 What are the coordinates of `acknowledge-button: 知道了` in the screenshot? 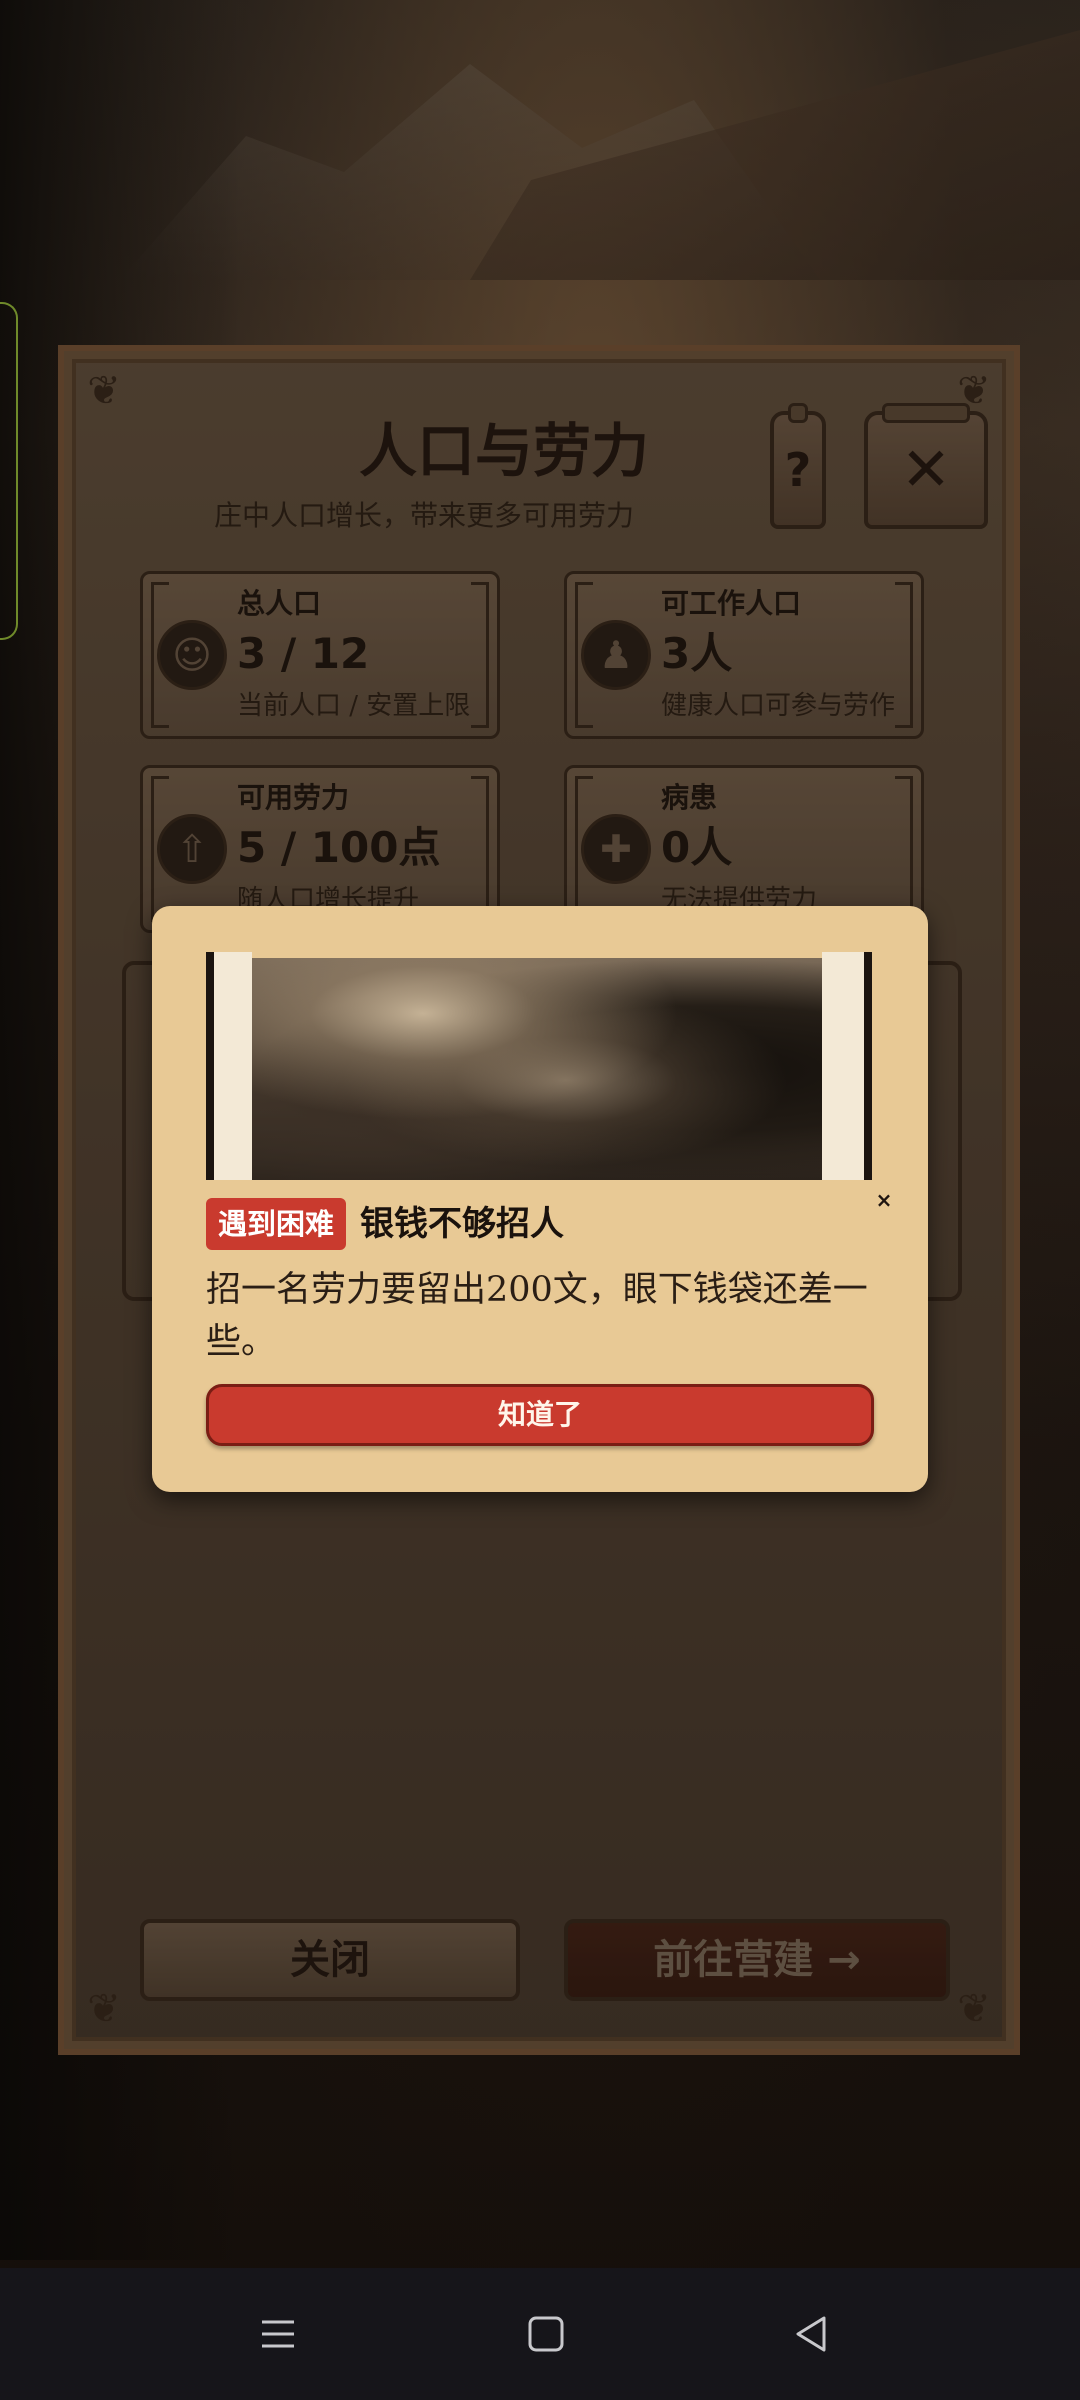 It's located at (540, 1415).